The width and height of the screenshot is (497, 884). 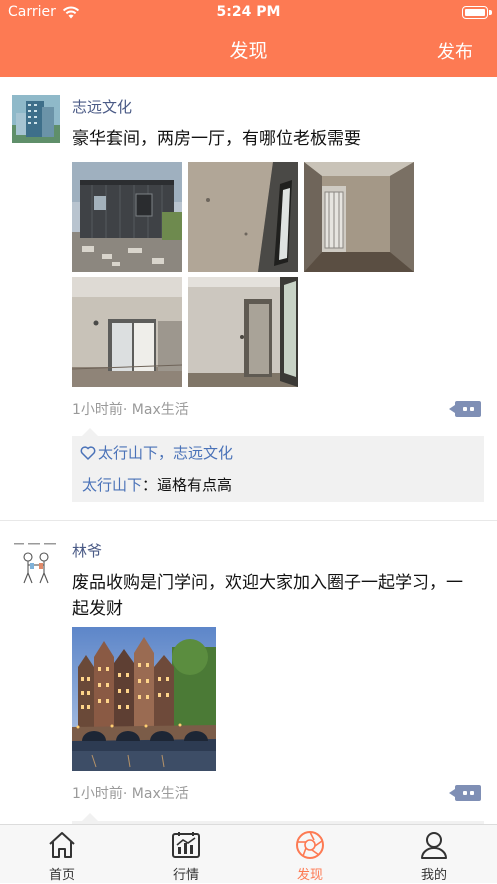 I want to click on heart-icon, so click(x=88, y=452).